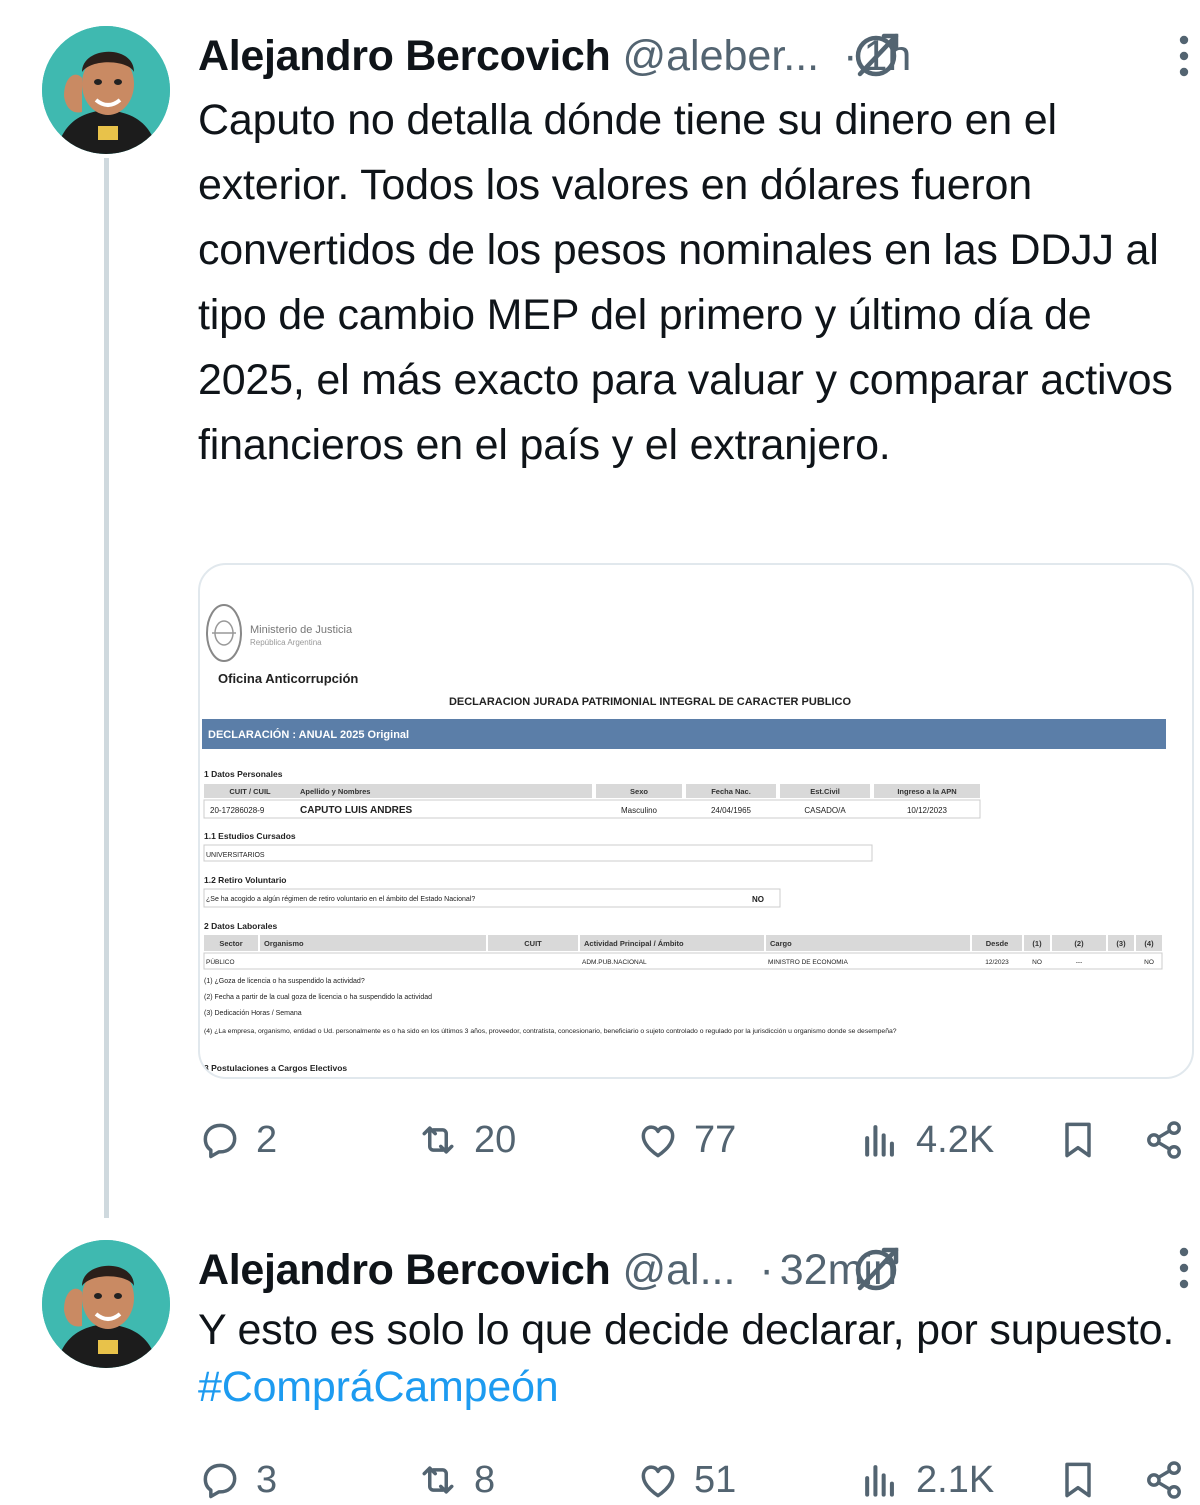  Describe the element at coordinates (237, 1140) in the screenshot. I see `reply-button: 2` at that location.